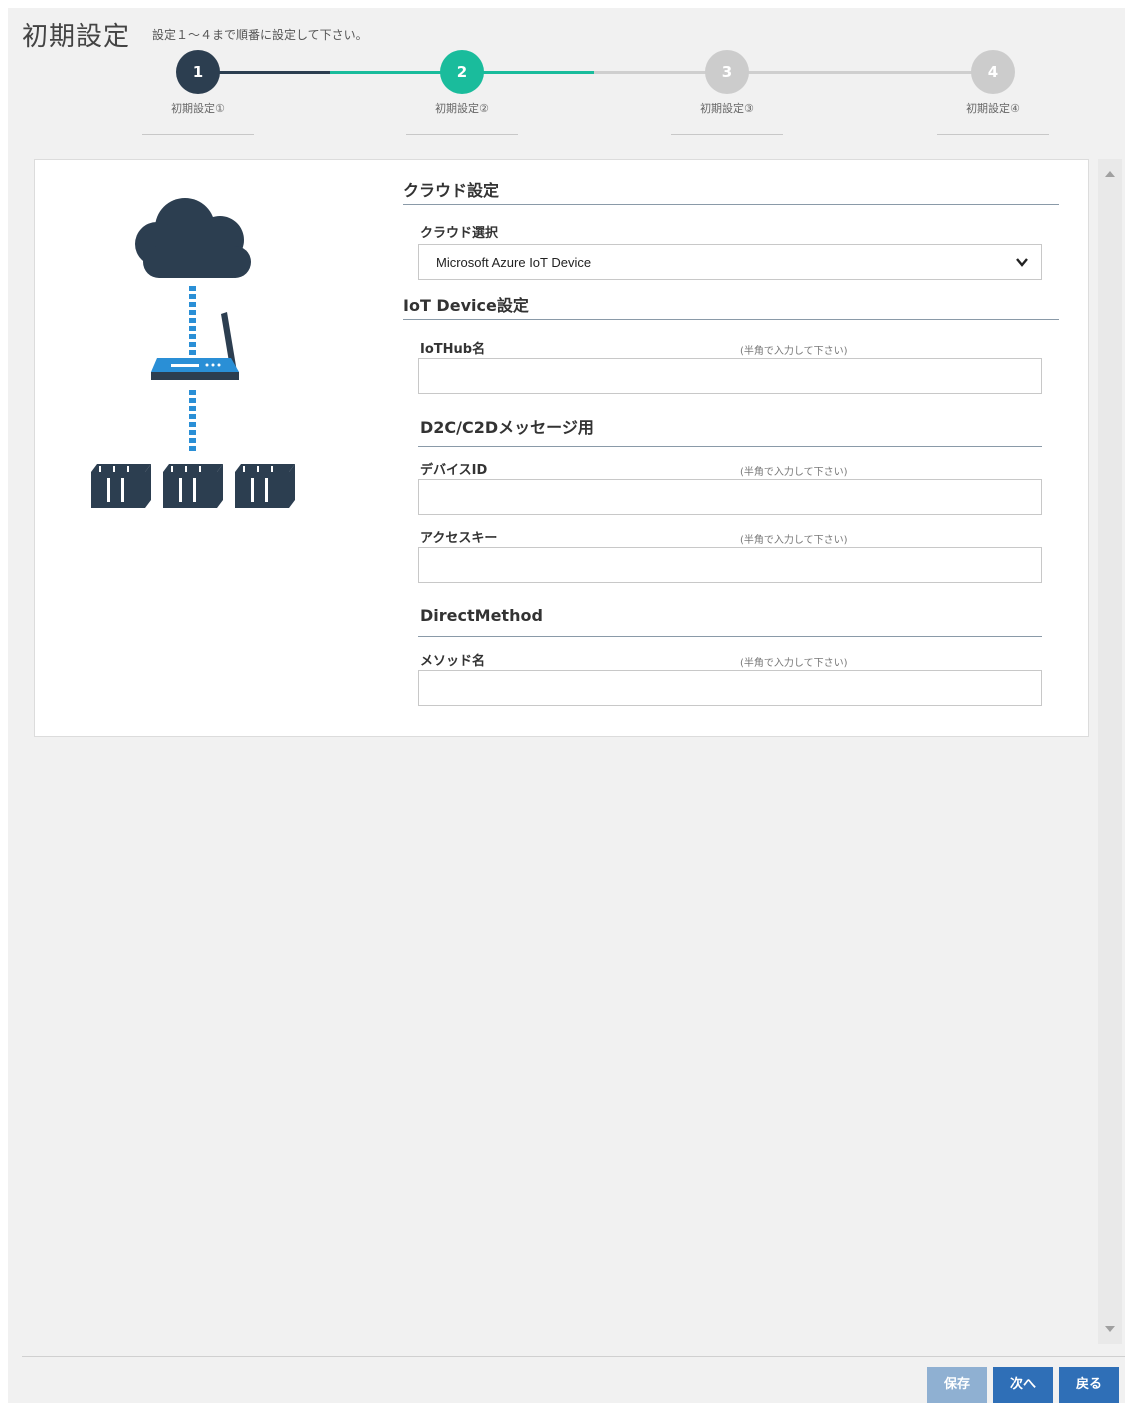  I want to click on device-id-label: デバイスID, so click(454, 470).